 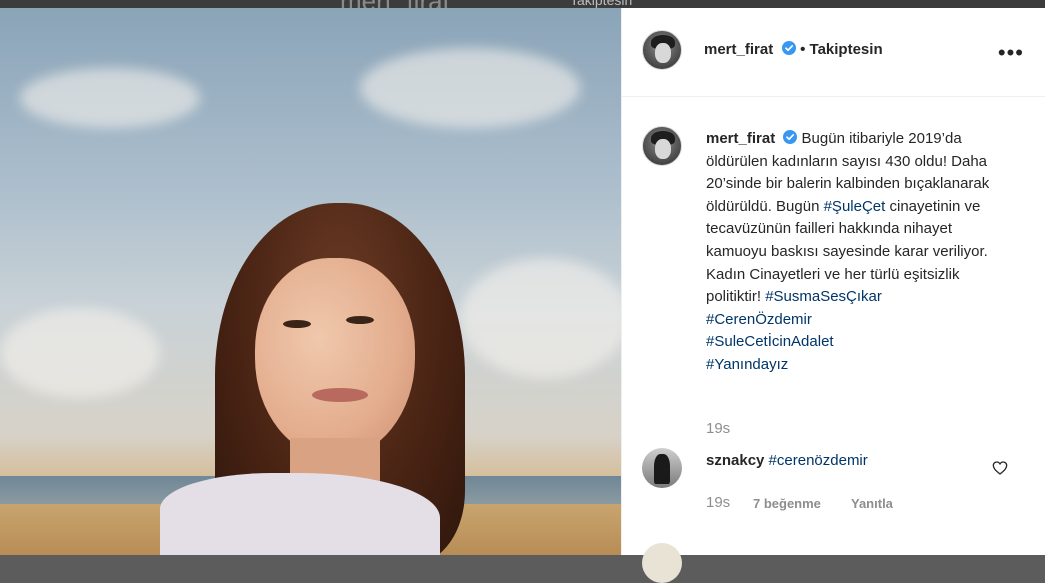 I want to click on hashtag-link: #ŞuleÇet, so click(x=855, y=206).